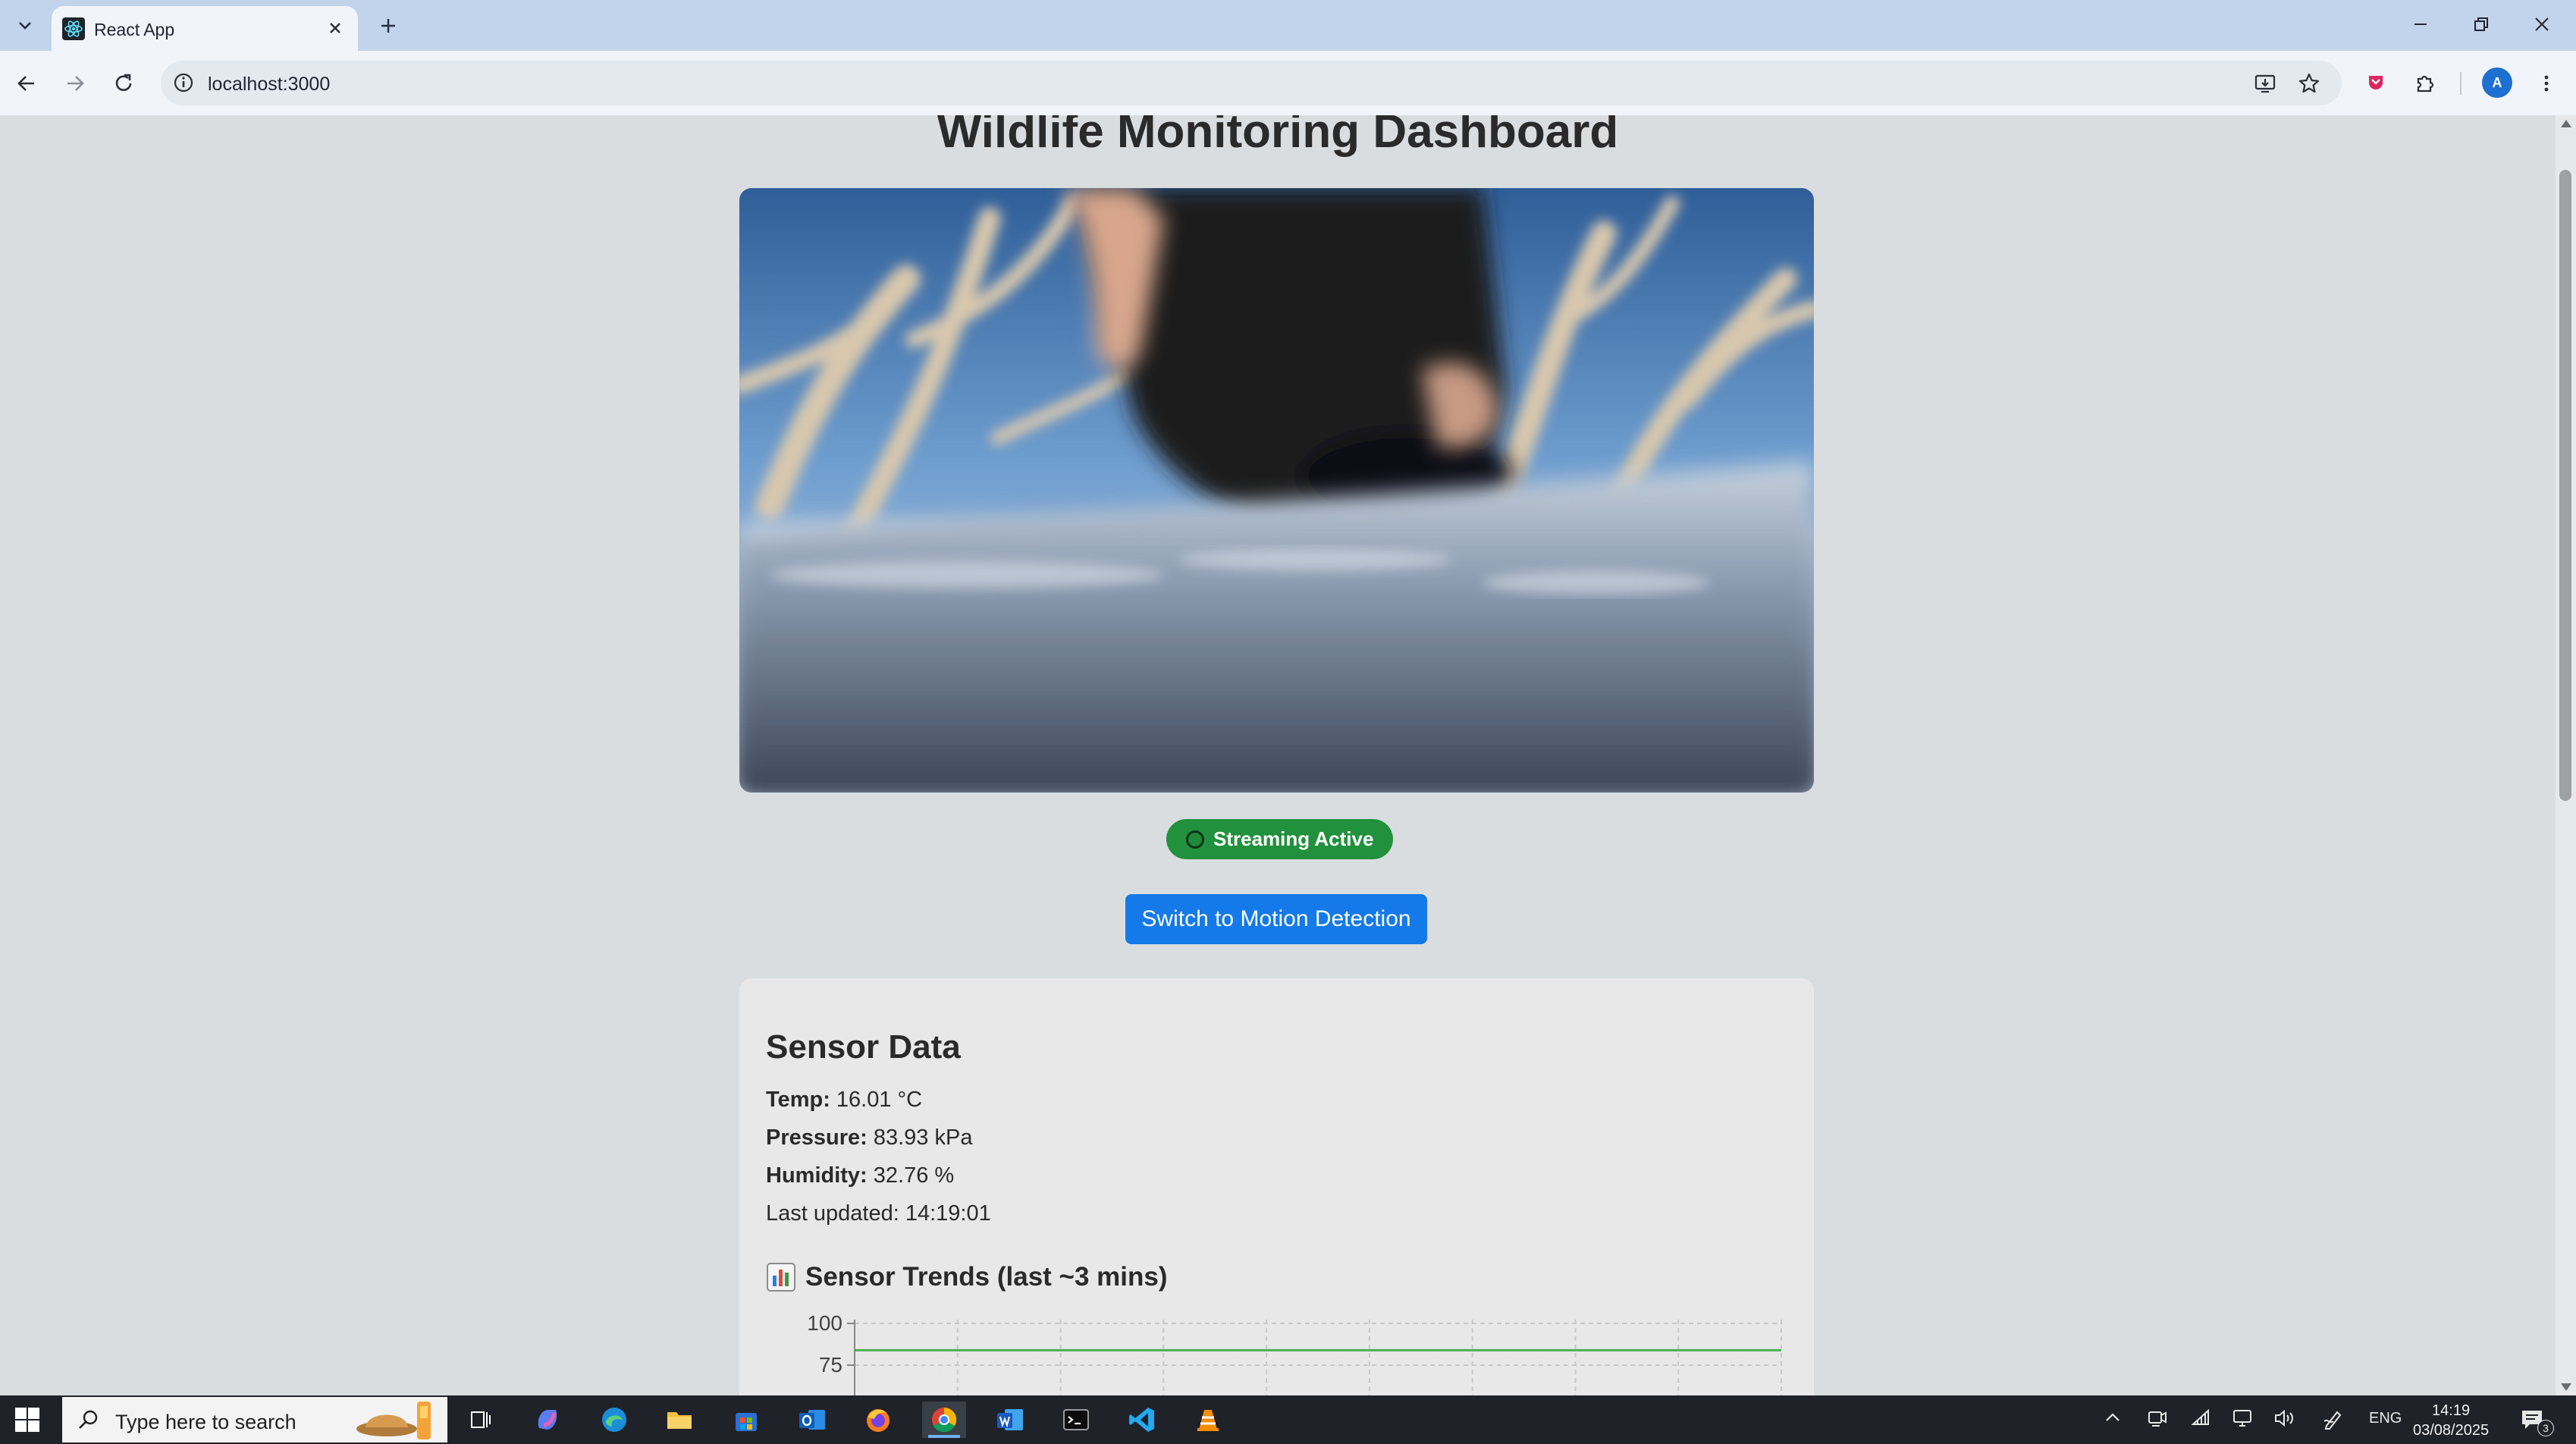  Describe the element at coordinates (986, 1277) in the screenshot. I see `trends-title-text: Sensor Trends (last ~3 mins)` at that location.